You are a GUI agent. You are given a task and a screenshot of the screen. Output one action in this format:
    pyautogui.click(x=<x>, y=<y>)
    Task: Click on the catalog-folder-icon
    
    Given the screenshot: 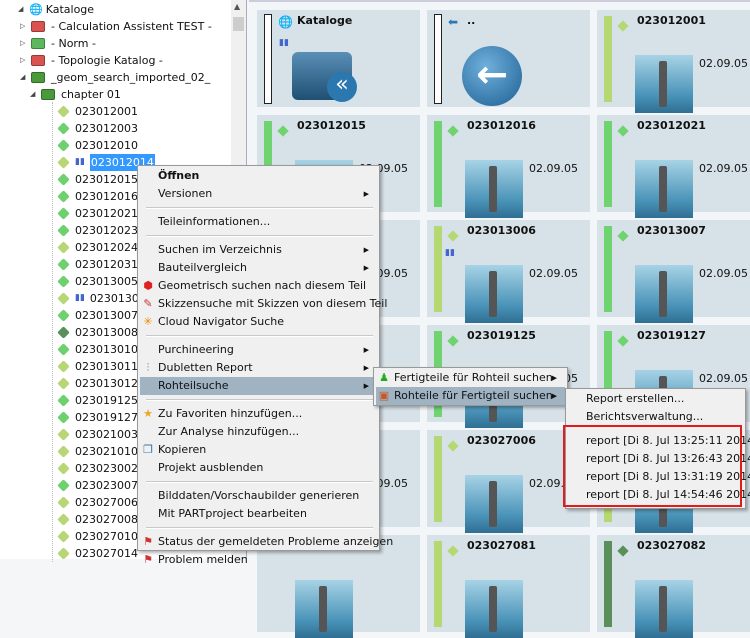 What is the action you would take?
    pyautogui.click(x=38, y=77)
    